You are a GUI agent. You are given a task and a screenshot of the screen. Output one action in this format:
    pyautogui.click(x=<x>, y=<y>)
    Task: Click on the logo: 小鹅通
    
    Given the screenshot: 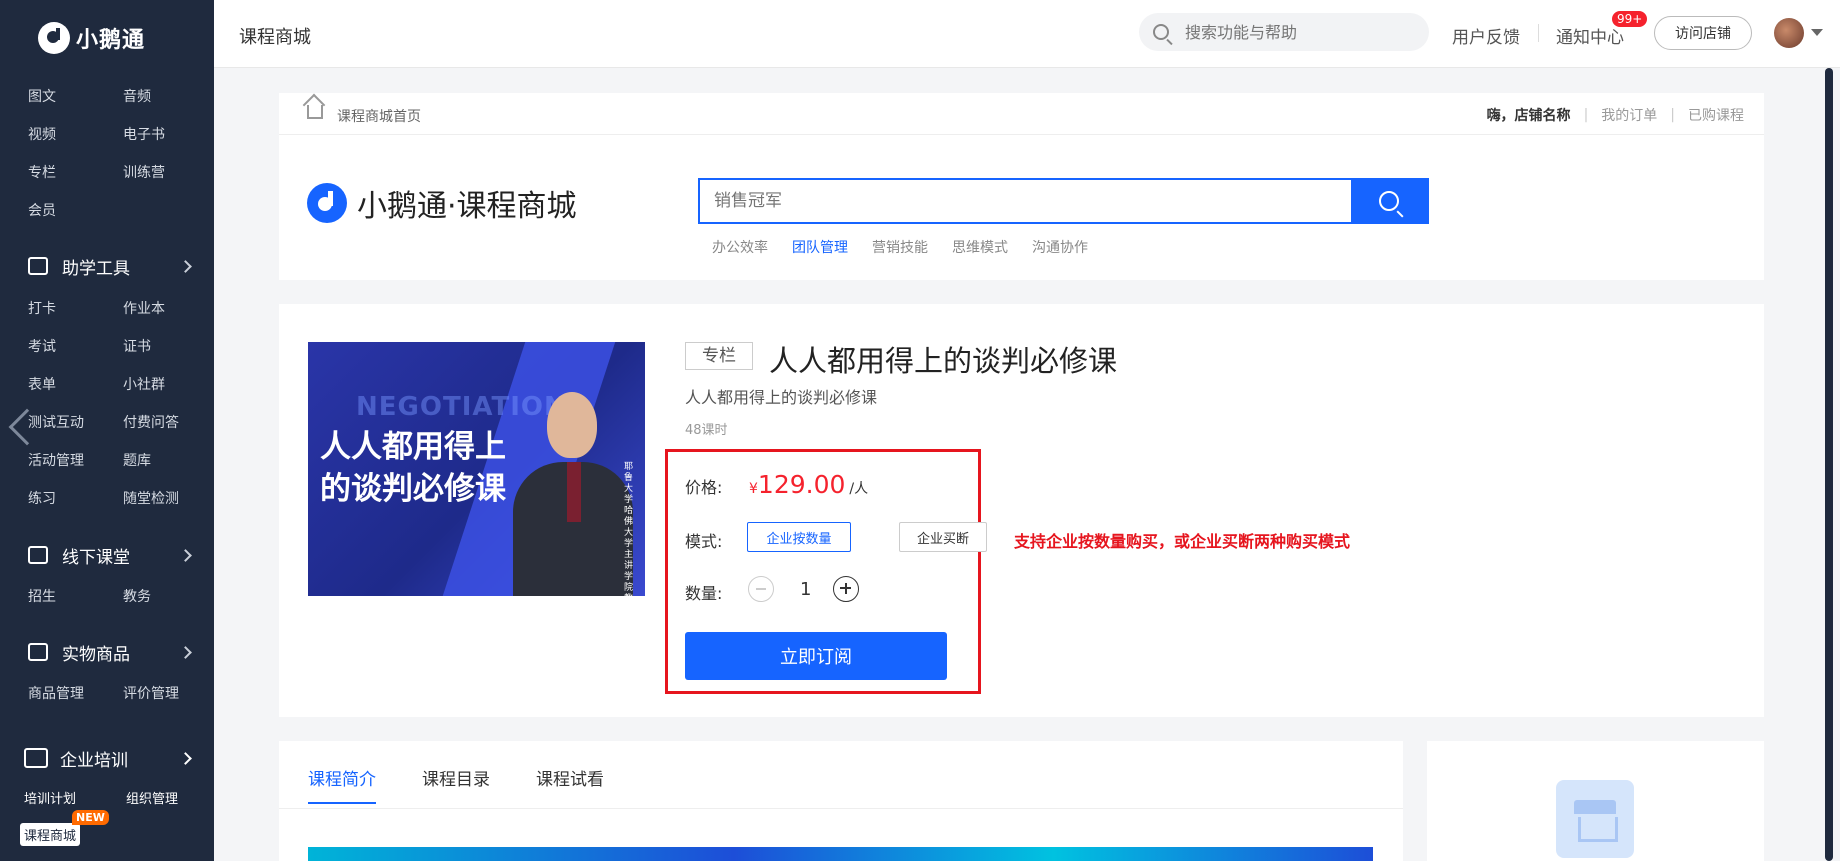 What is the action you would take?
    pyautogui.click(x=91, y=38)
    